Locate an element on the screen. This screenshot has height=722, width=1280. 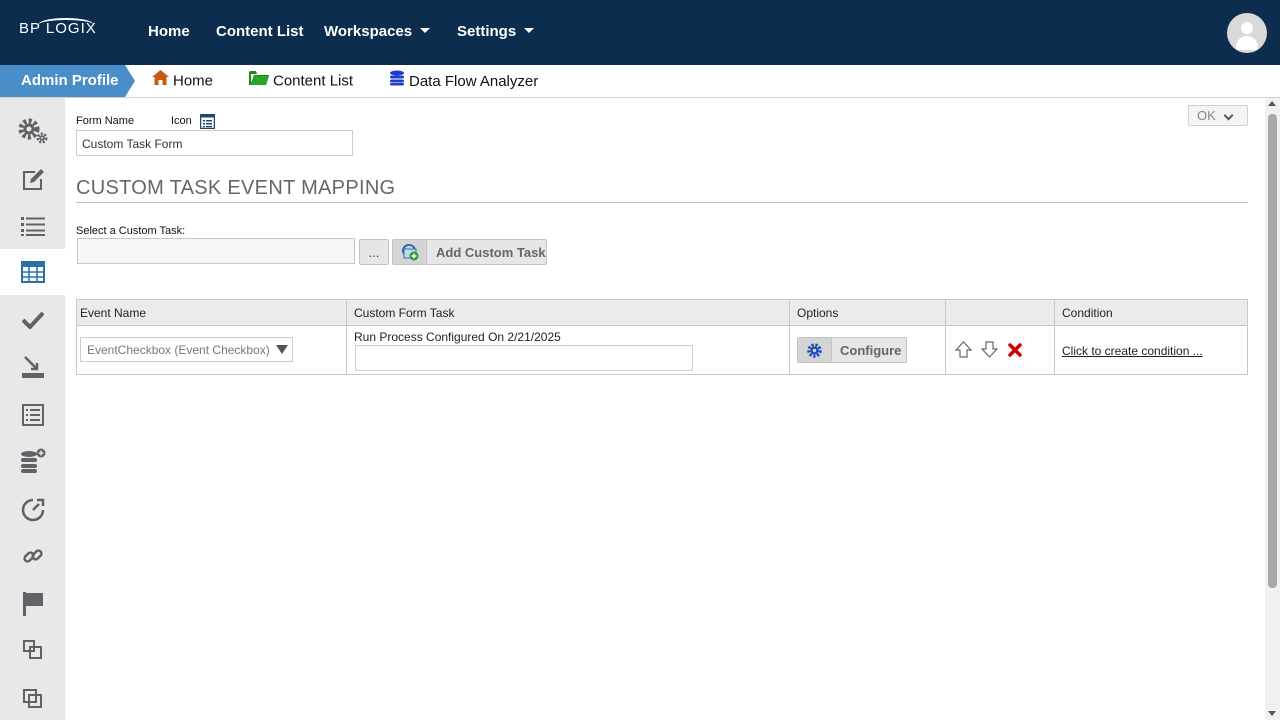
form-icon is located at coordinates (207, 121).